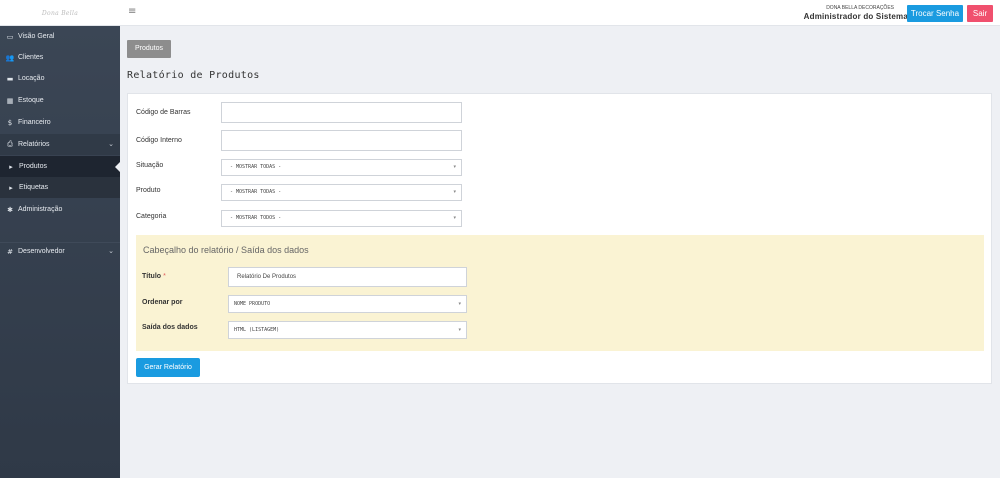 This screenshot has width=1000, height=478. I want to click on sidebar-item-relatorios: ⎙ Relatórios ⌄, so click(60, 144).